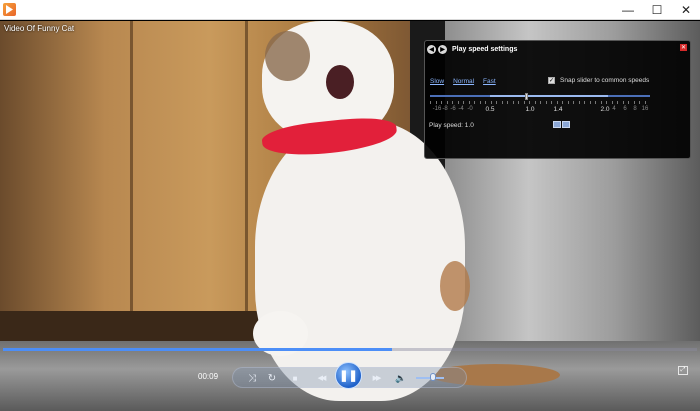 The height and width of the screenshot is (411, 700). I want to click on speed-tick-label: -16, so click(437, 109).